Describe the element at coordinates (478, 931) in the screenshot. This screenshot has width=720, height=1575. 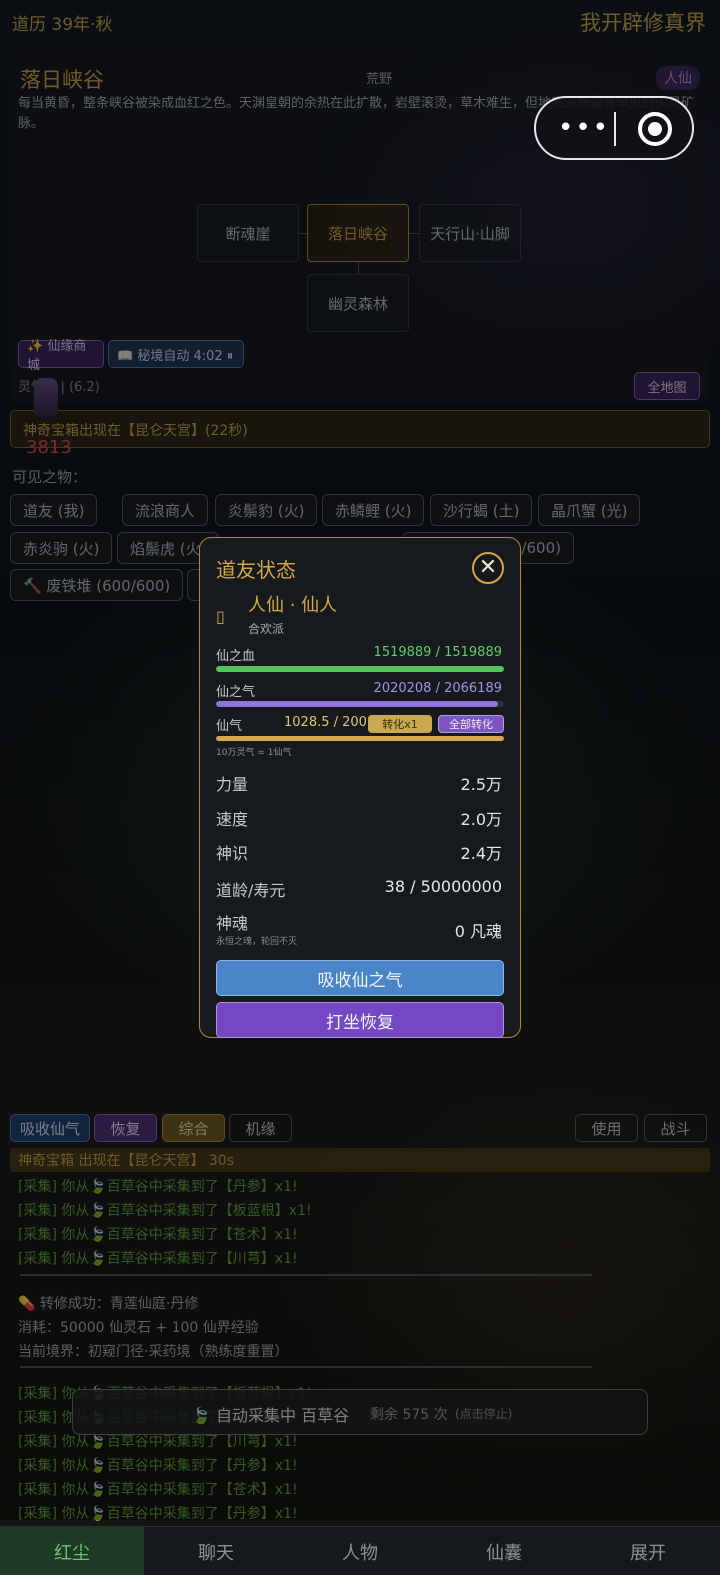
I see `soul-value: 0 凡魂` at that location.